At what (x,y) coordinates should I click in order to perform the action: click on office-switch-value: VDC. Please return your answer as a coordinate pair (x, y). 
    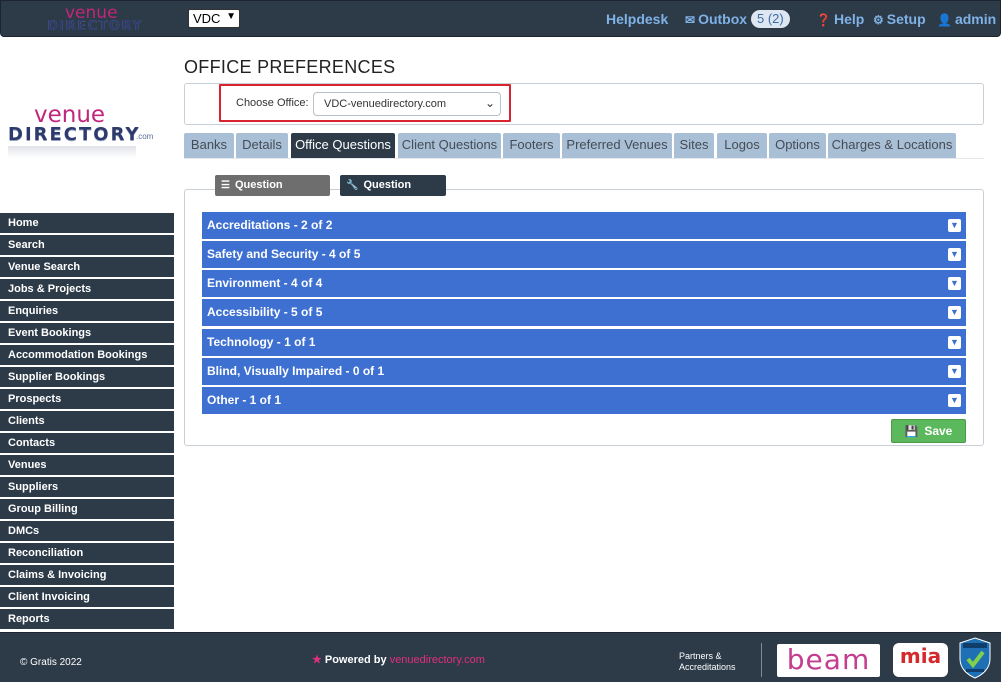
    Looking at the image, I should click on (207, 18).